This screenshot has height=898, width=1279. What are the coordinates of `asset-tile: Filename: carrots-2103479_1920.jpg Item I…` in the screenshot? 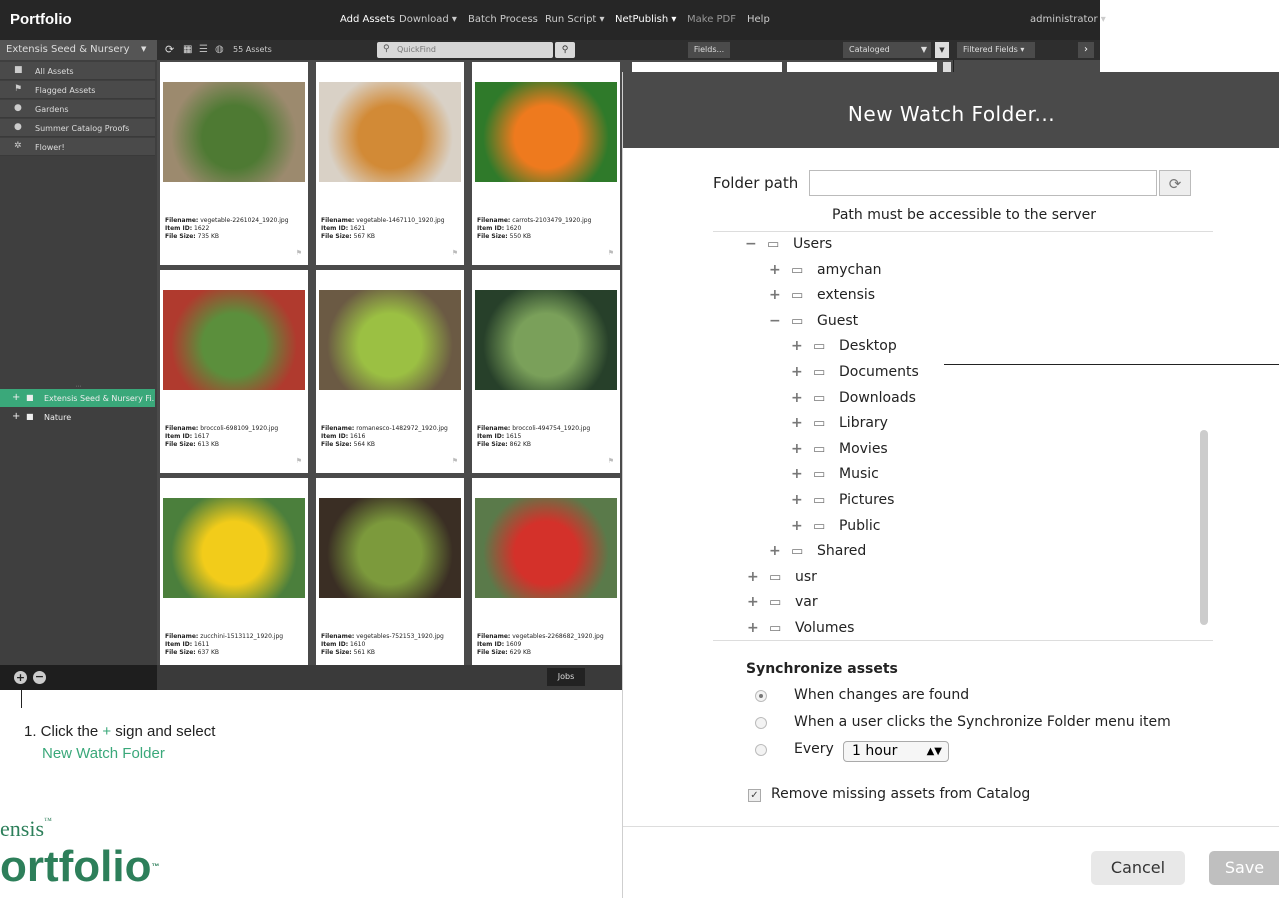 It's located at (546, 163).